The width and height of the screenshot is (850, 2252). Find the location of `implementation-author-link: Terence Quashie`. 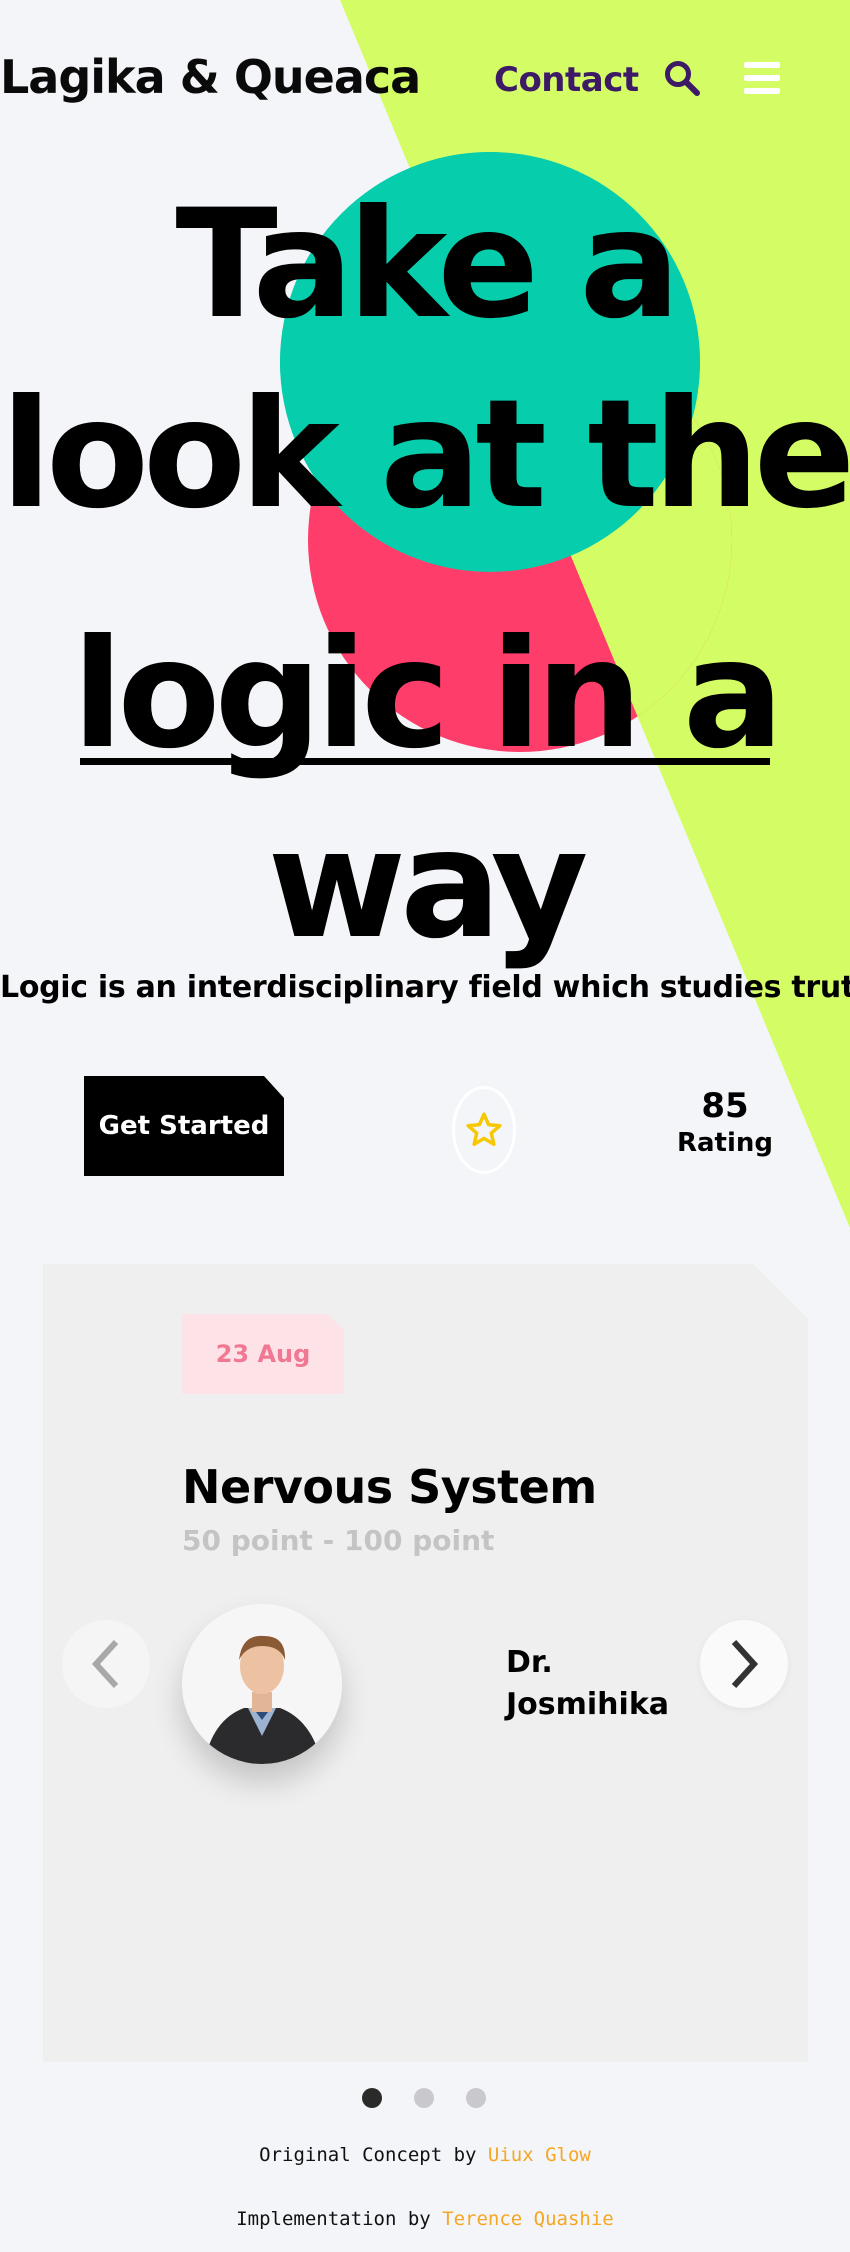

implementation-author-link: Terence Quashie is located at coordinates (528, 2219).